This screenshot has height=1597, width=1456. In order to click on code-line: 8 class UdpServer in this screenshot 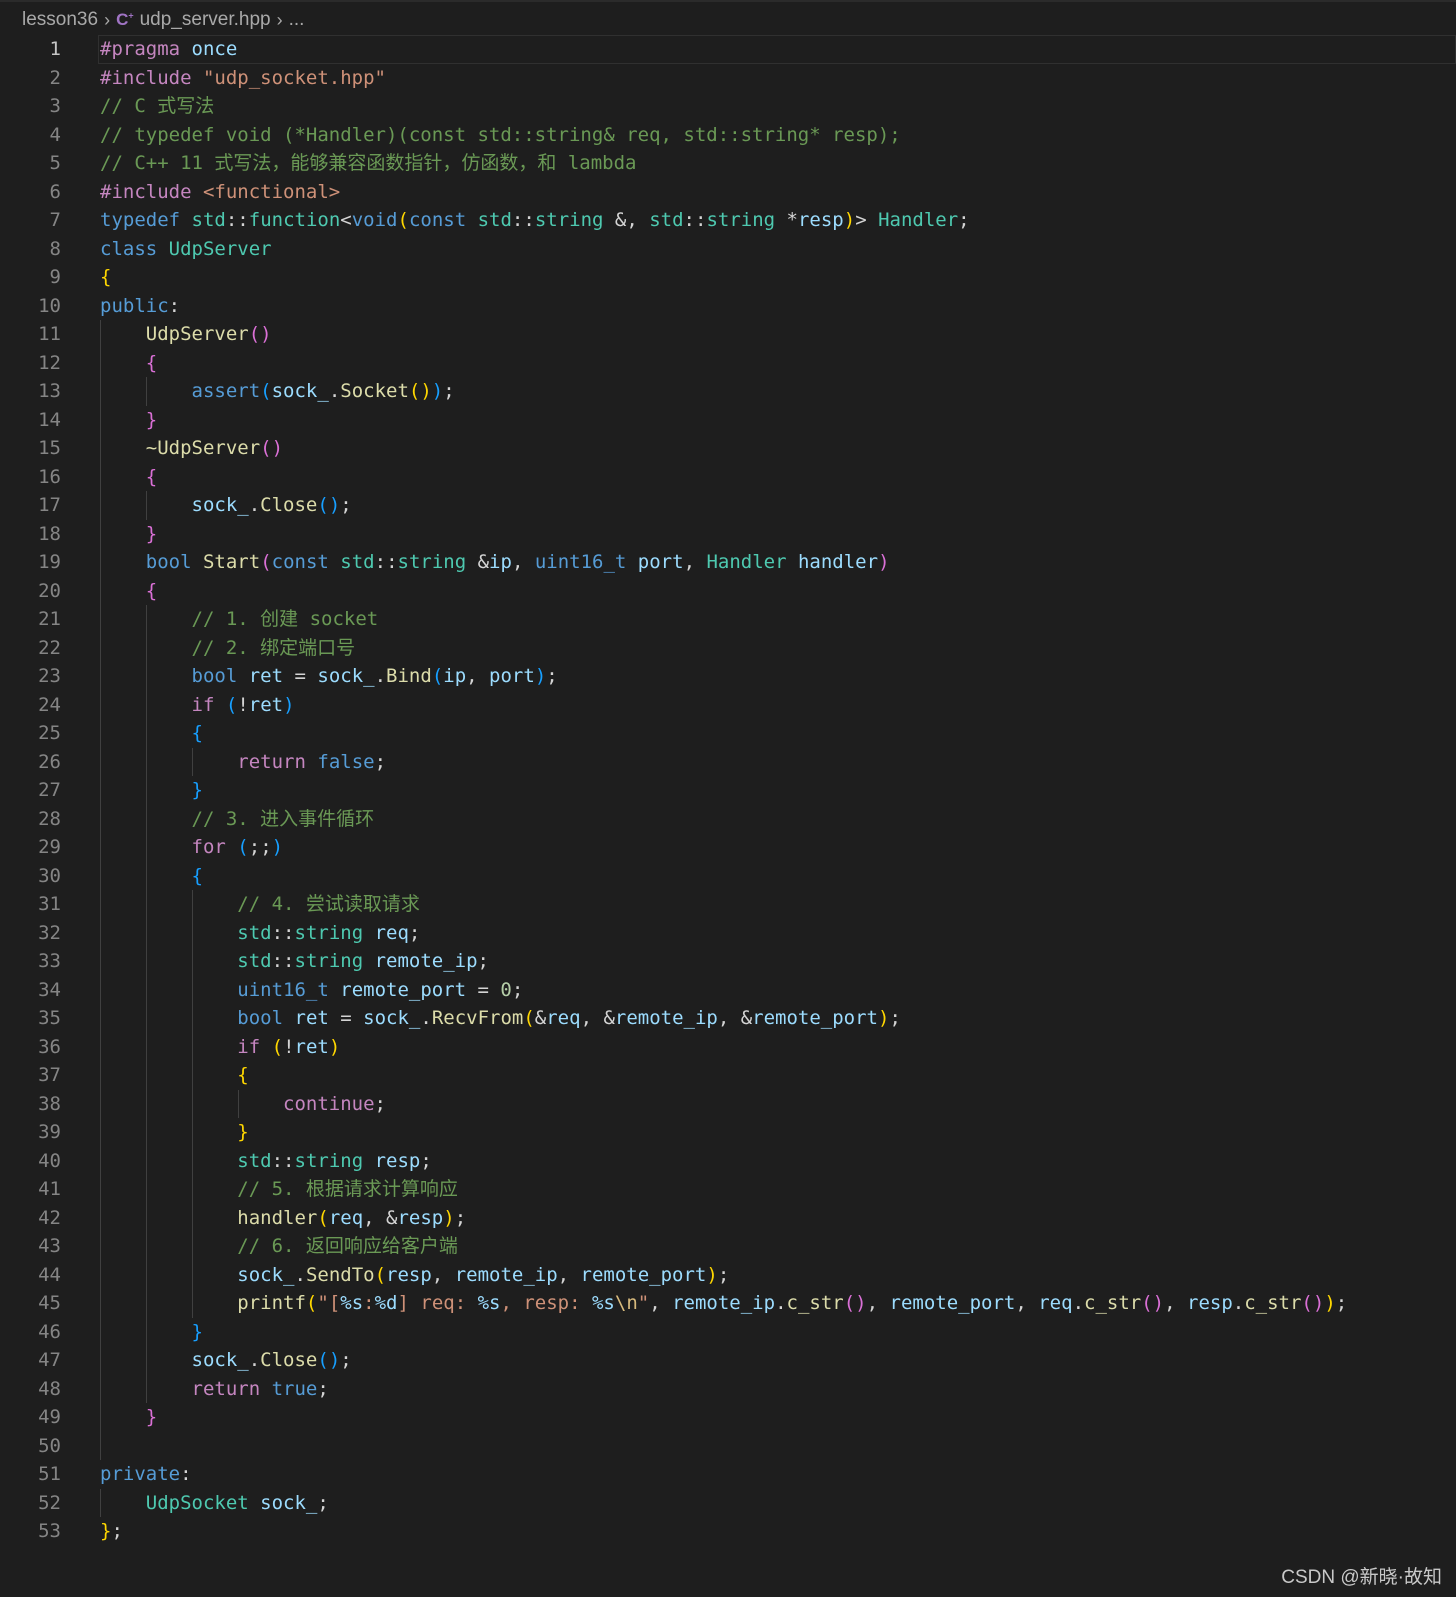, I will do `click(728, 249)`.